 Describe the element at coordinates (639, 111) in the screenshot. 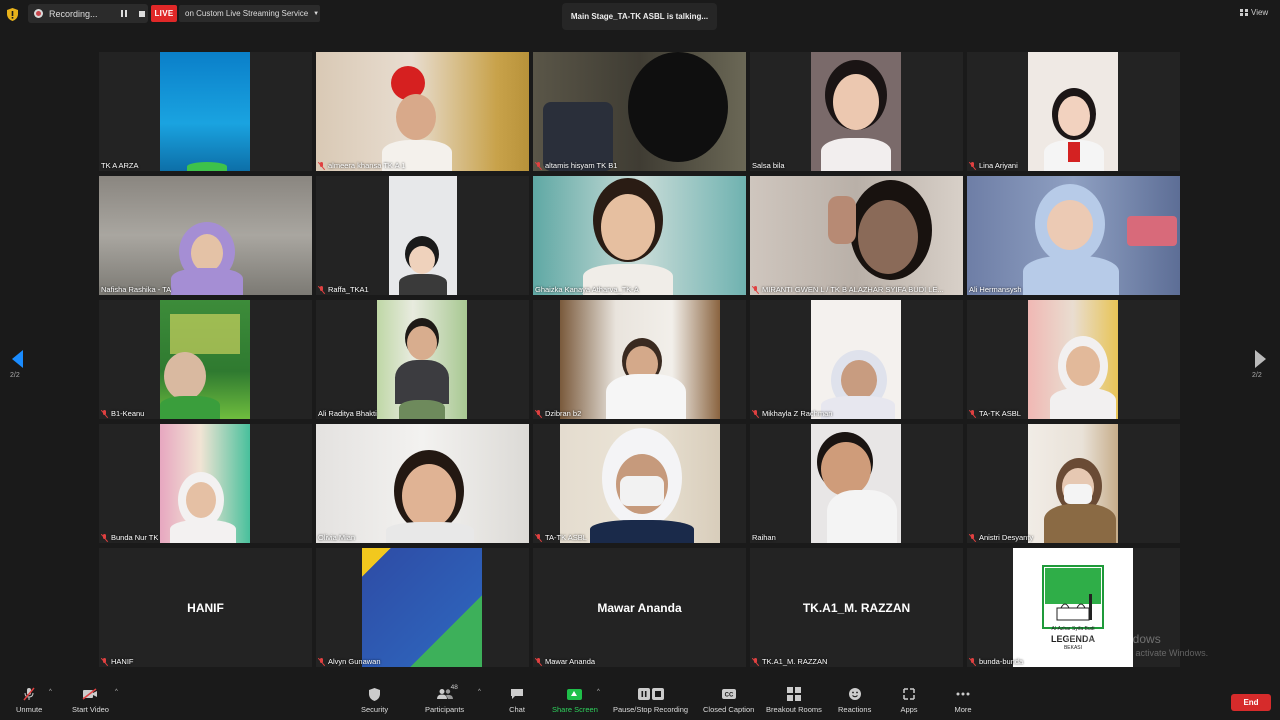

I see `participant-tile: altamis hisyam TK B1` at that location.